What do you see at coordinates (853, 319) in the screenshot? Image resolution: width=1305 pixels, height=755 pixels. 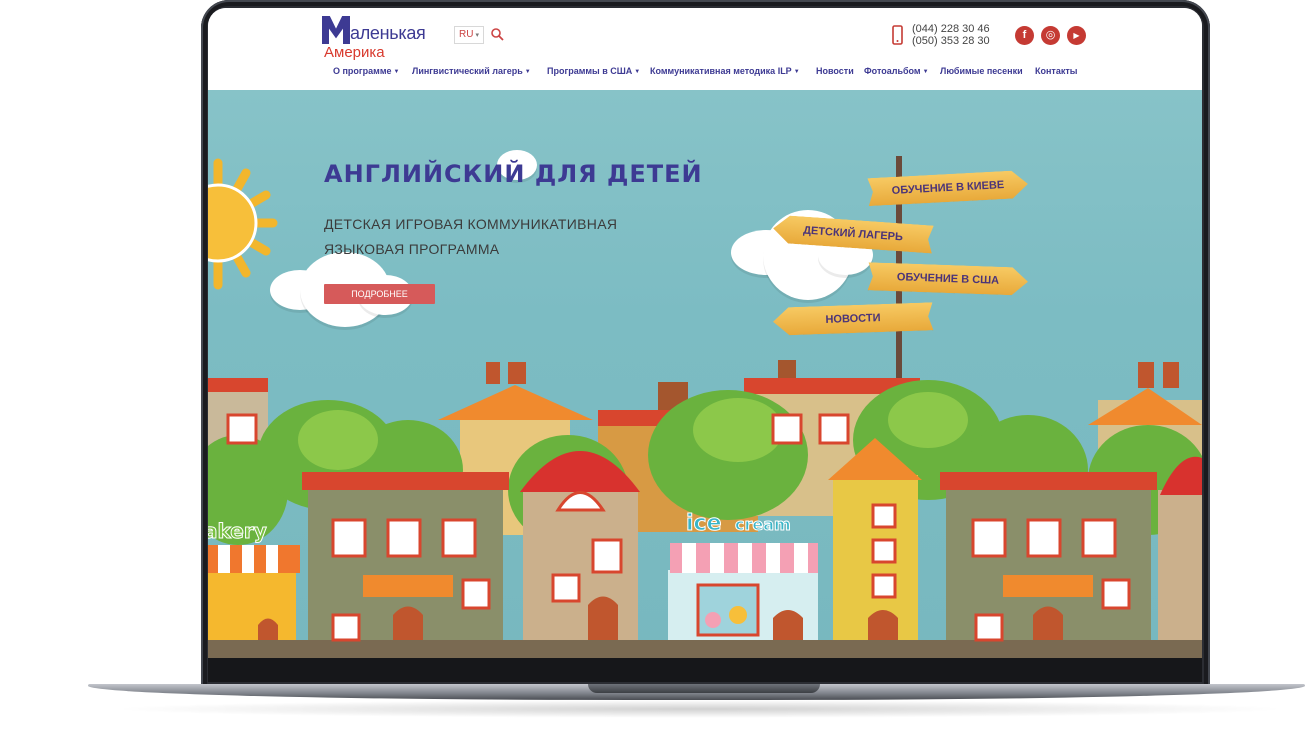 I see `sign-news: НОВОСТИ` at bounding box center [853, 319].